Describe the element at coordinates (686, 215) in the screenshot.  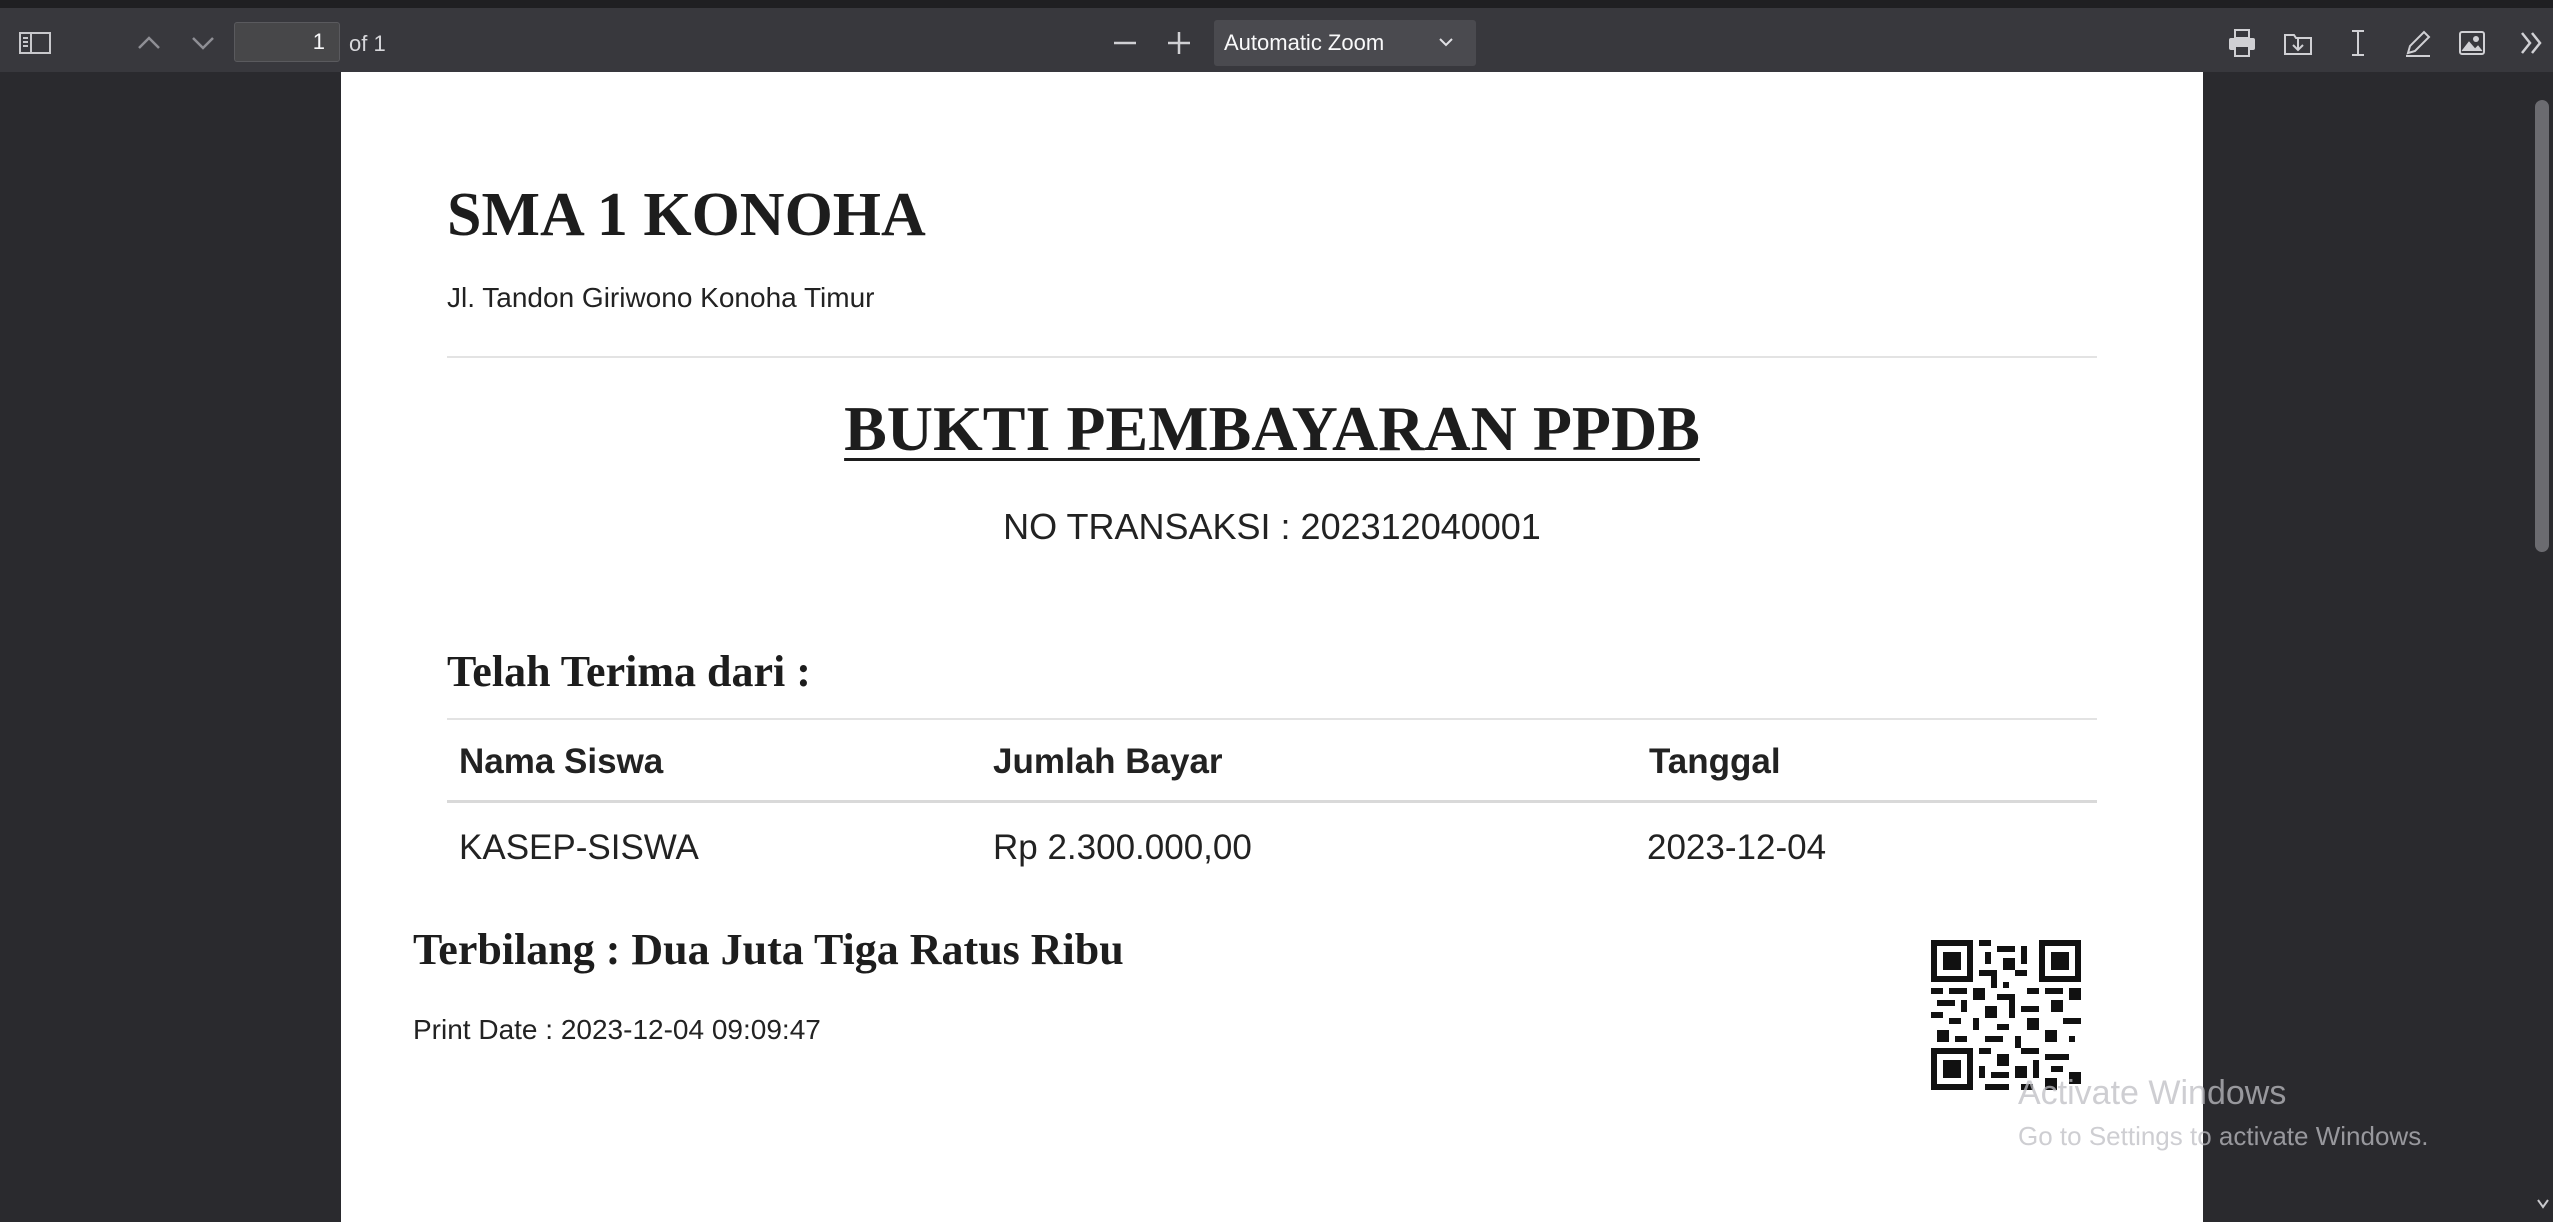
I see `school-name: SMA 1 KONOHA` at that location.